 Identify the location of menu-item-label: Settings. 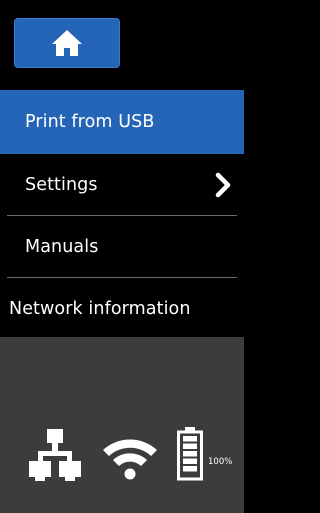
(61, 185).